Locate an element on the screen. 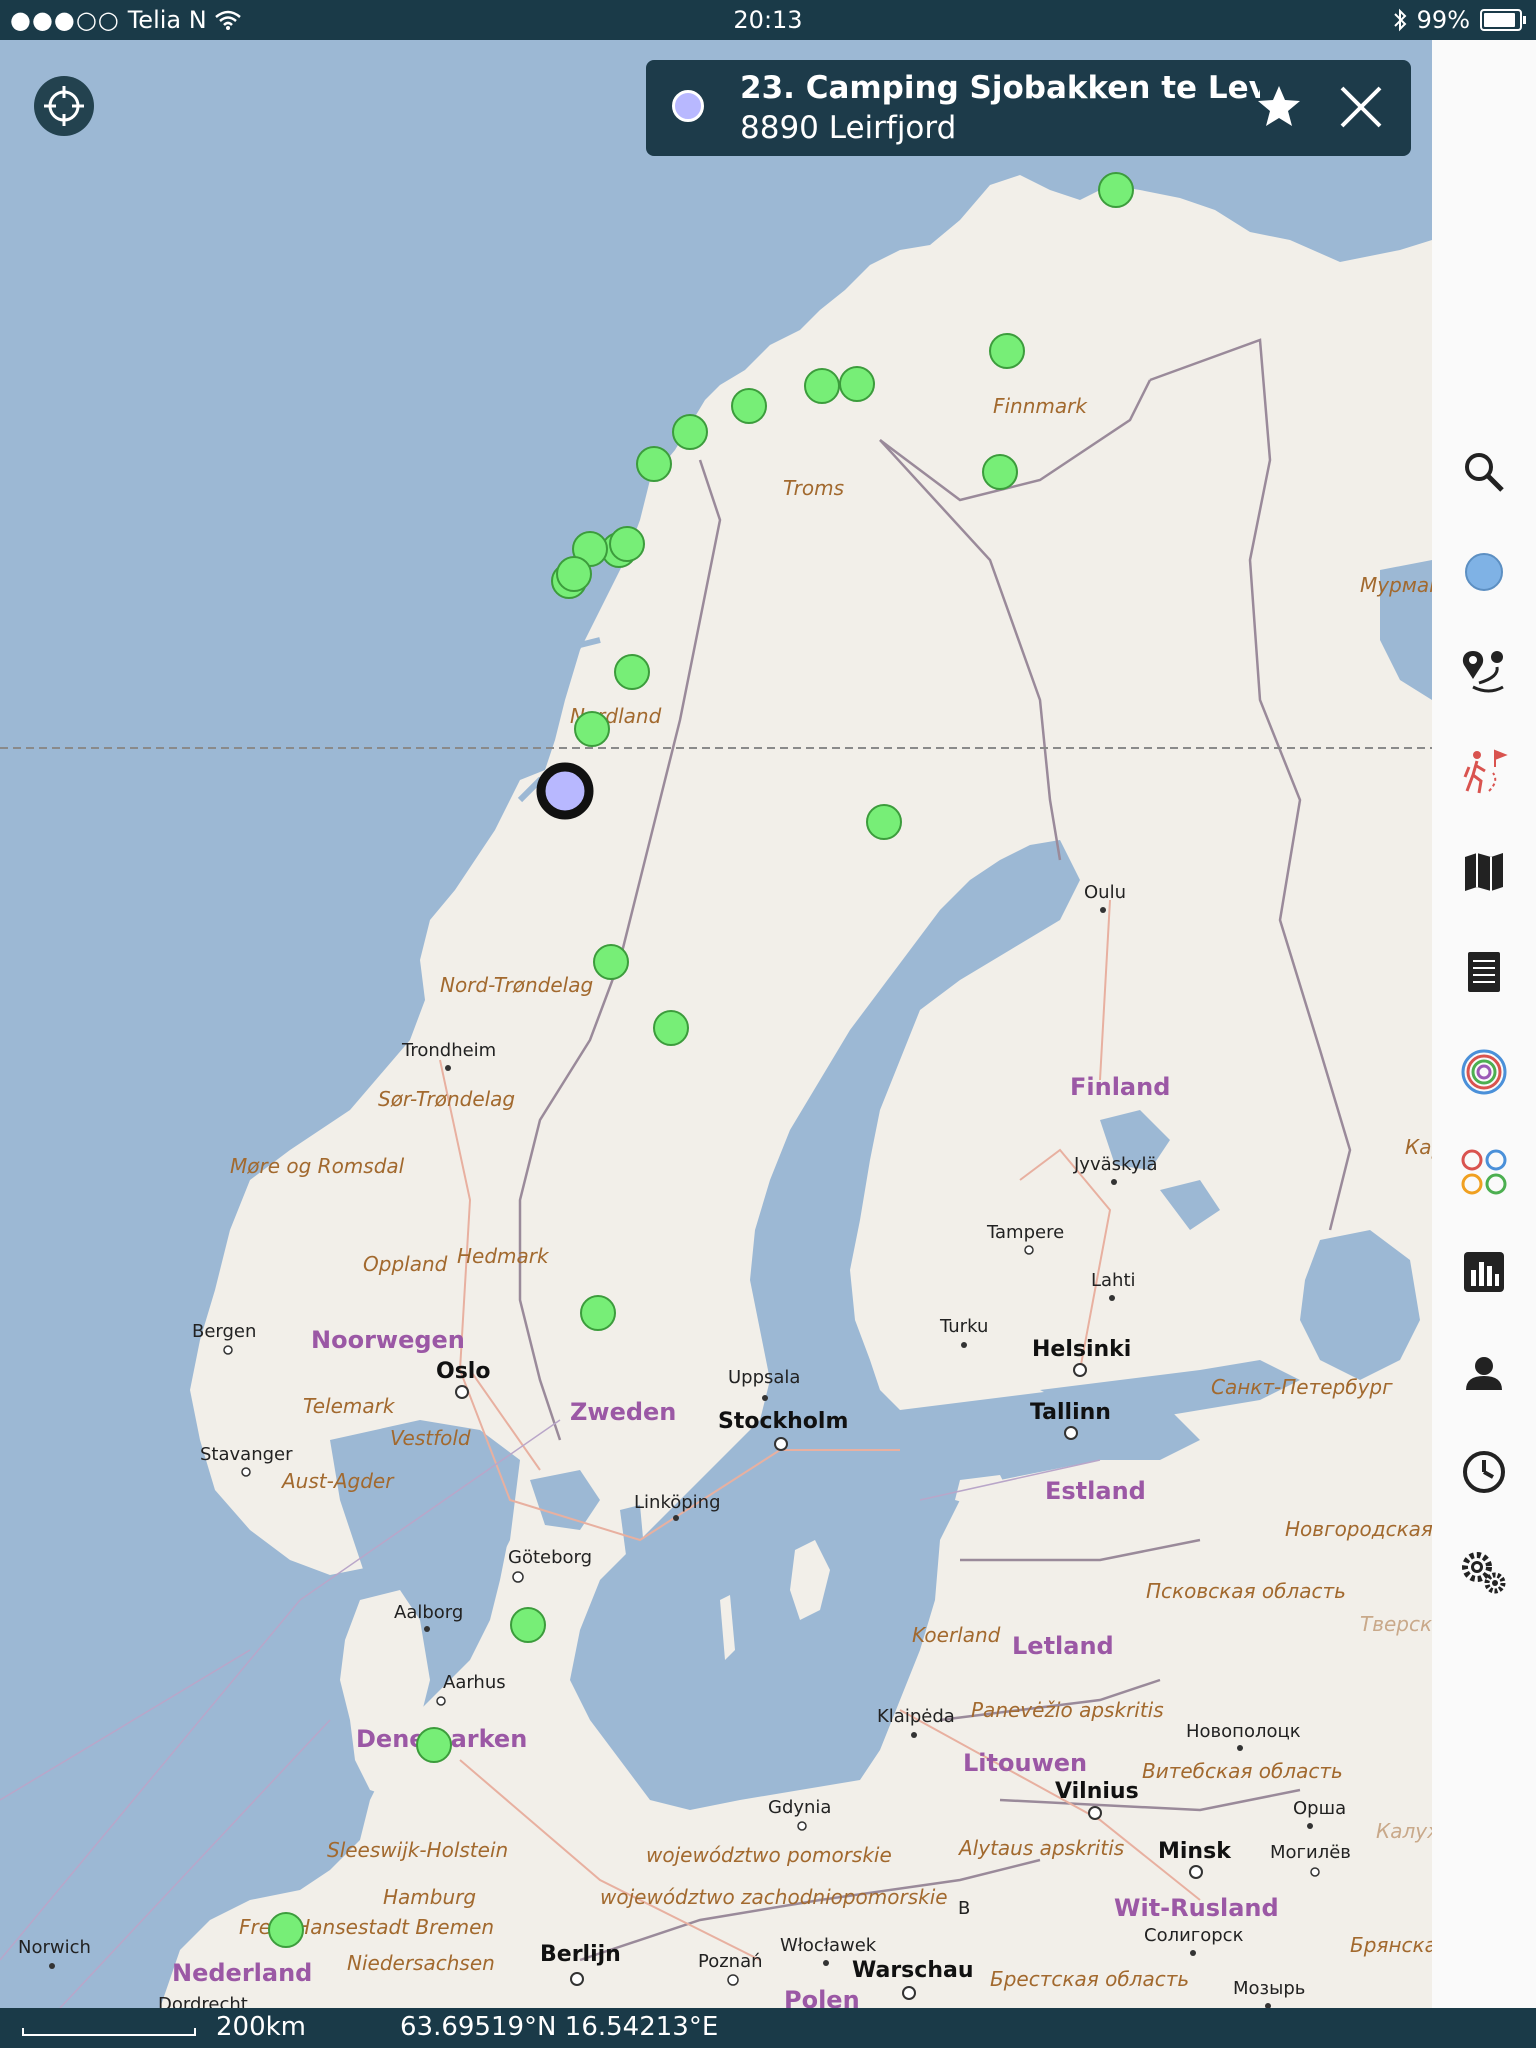 The image size is (1536, 2048). map-label: Wit-Rusland is located at coordinates (1196, 1908).